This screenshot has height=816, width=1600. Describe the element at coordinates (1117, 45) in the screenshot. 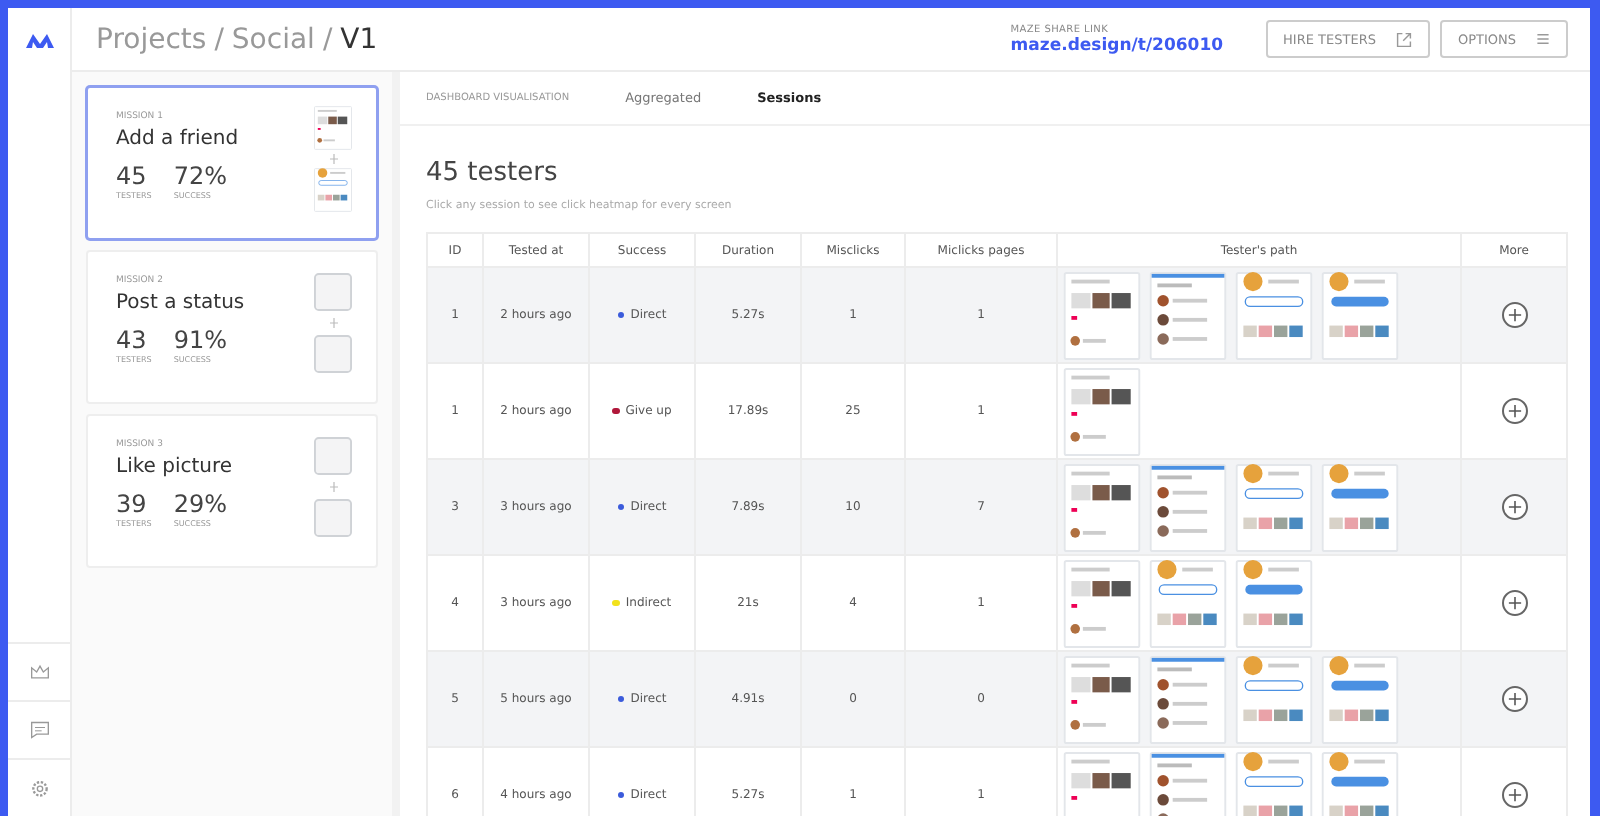

I see `share-link: maze.design/t/206010` at that location.